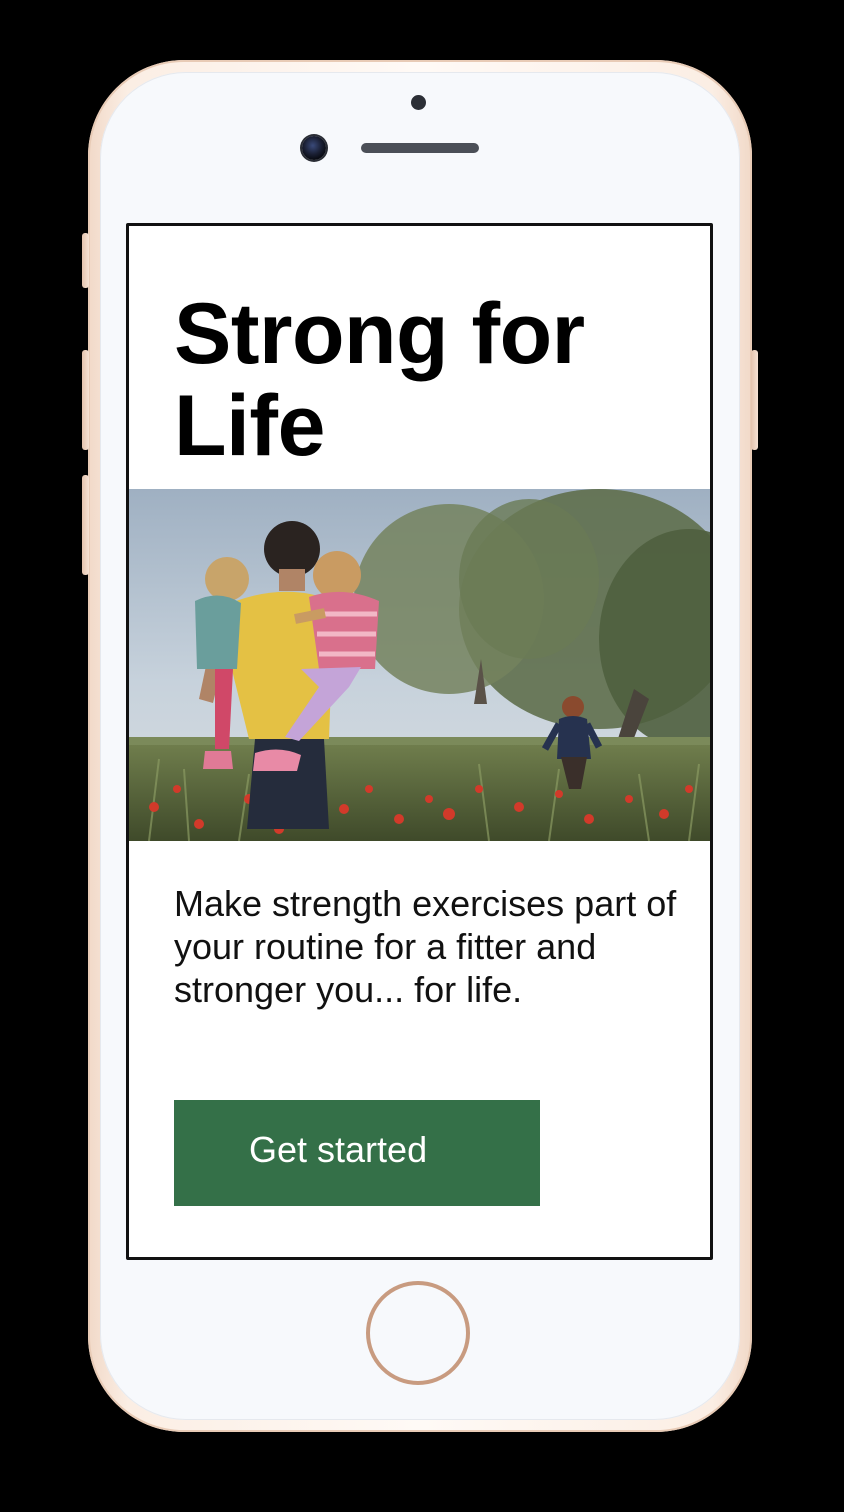 This screenshot has height=1512, width=844. Describe the element at coordinates (418, 102) in the screenshot. I see `proximity-sensor-icon` at that location.